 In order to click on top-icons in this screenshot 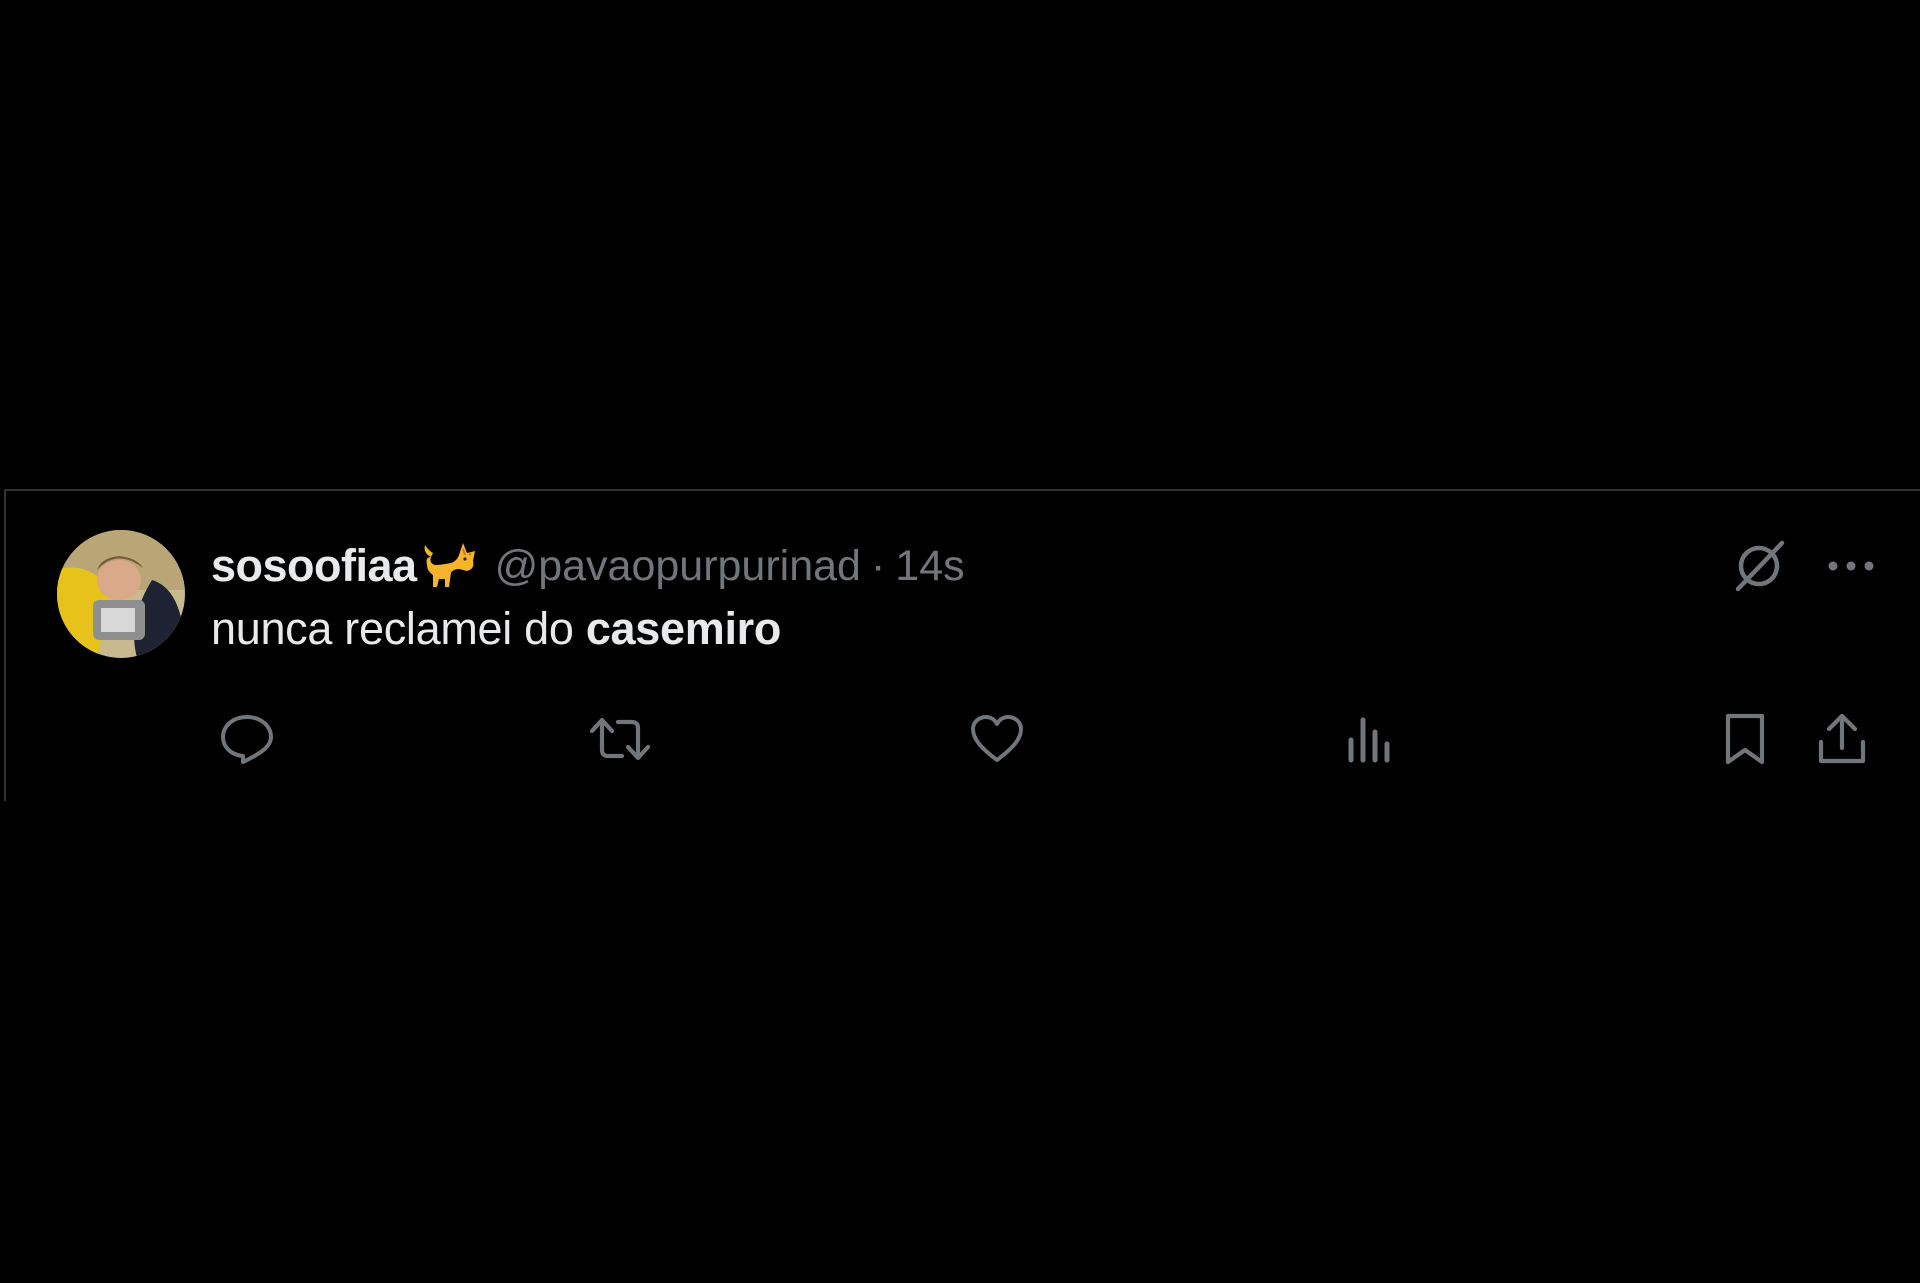, I will do `click(1803, 566)`.